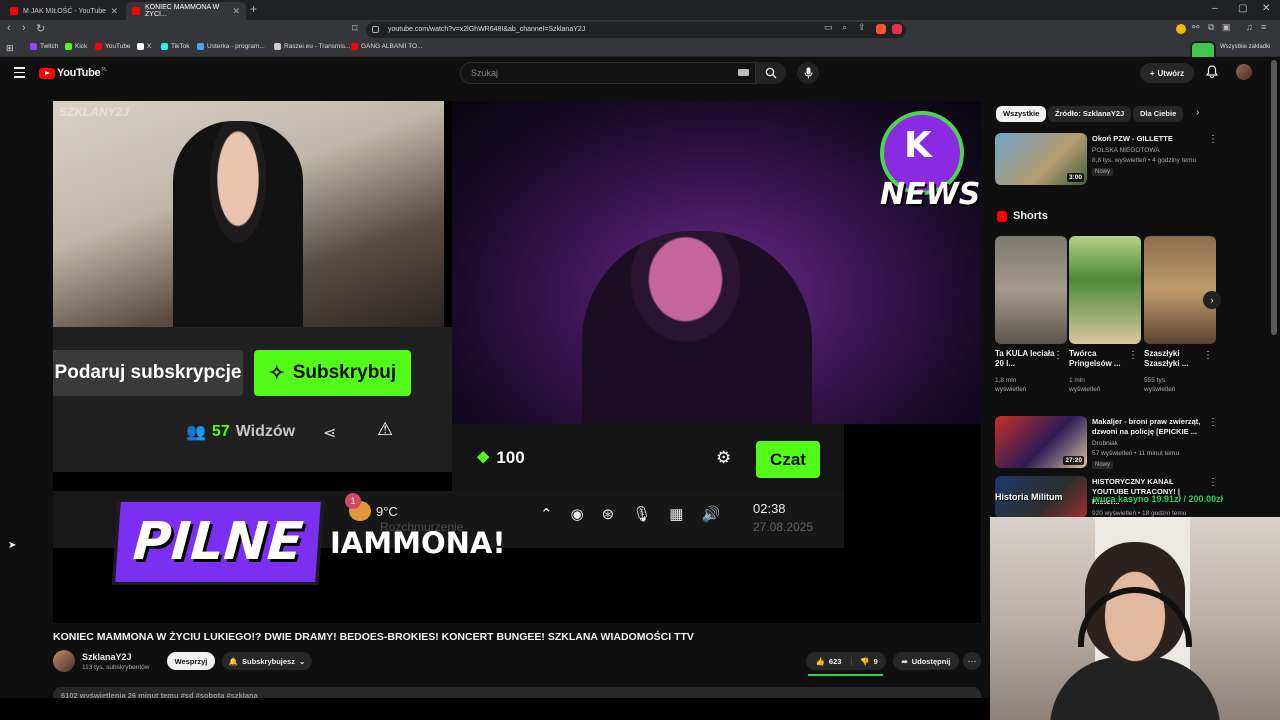 Image resolution: width=1280 pixels, height=720 pixels. I want to click on chip-source: Źródło: SzklanaY2J, so click(1090, 114).